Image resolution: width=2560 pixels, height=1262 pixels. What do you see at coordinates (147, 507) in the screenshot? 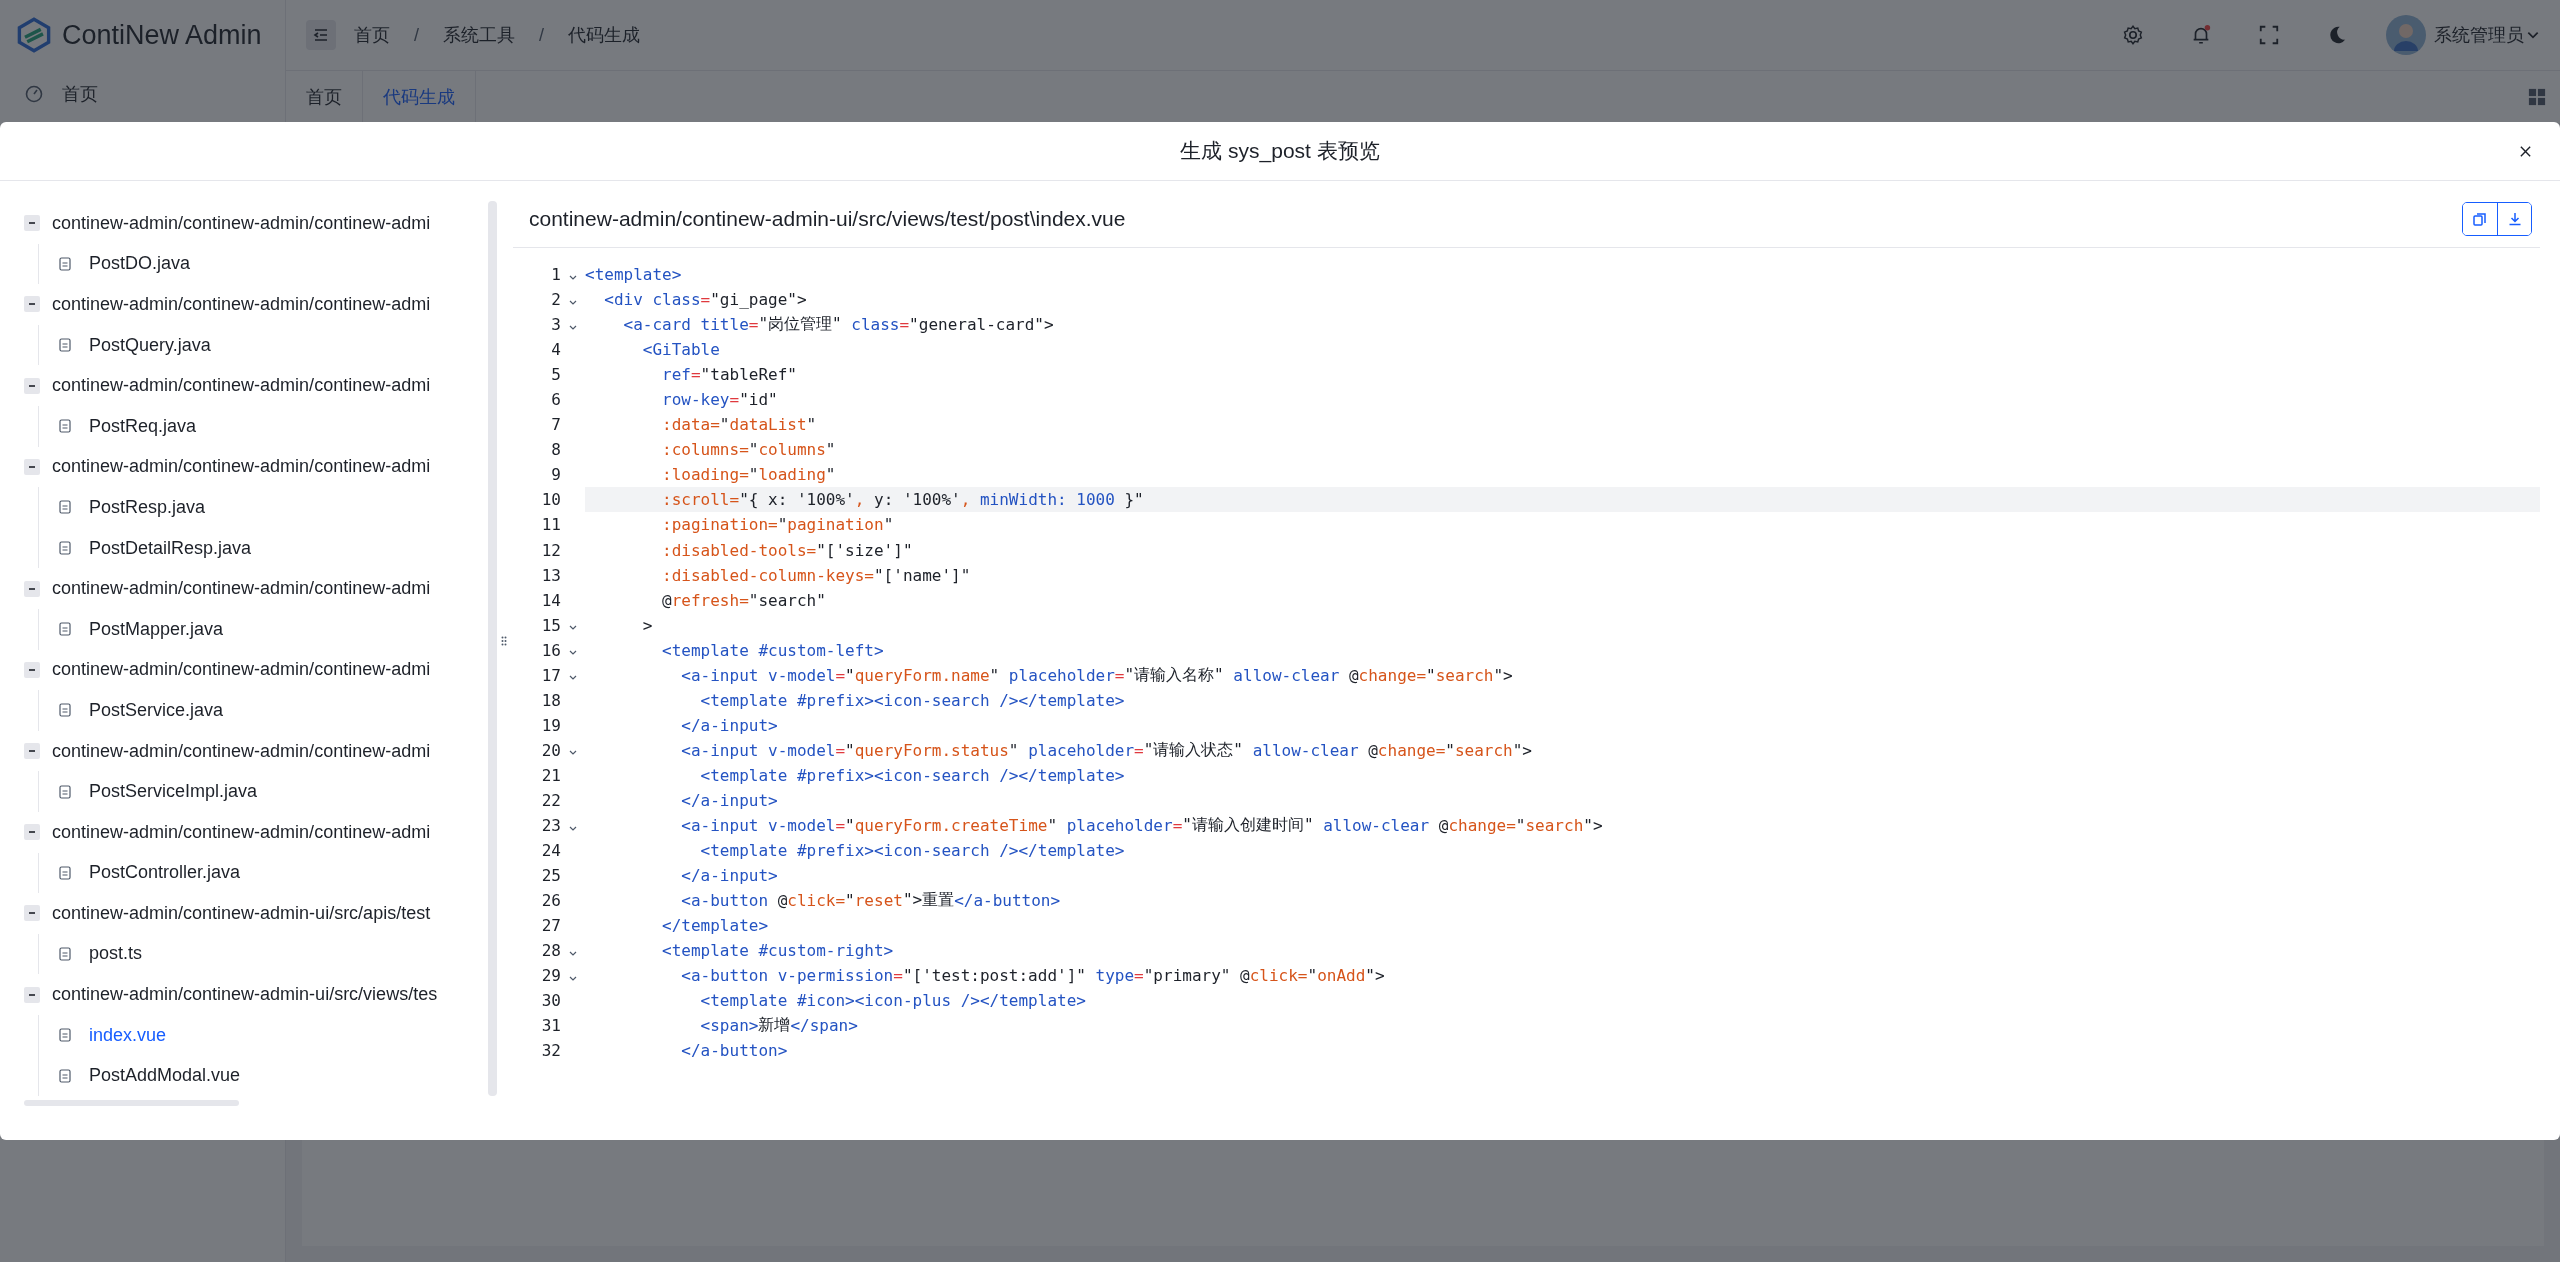
I see `file-name: PostResp.java` at bounding box center [147, 507].